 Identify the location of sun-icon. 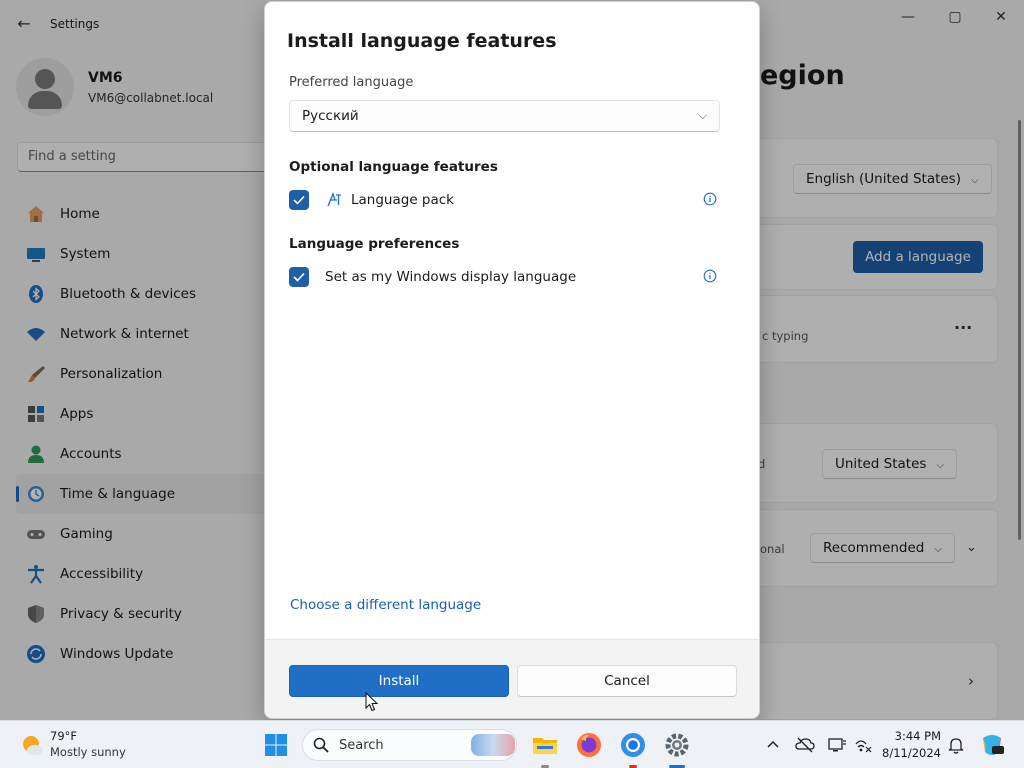
(33, 745).